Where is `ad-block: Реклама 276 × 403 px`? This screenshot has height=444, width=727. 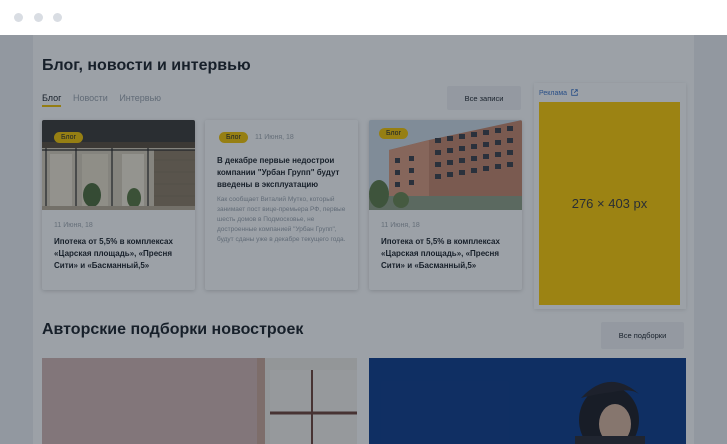
ad-block: Реклама 276 × 403 px is located at coordinates (610, 196).